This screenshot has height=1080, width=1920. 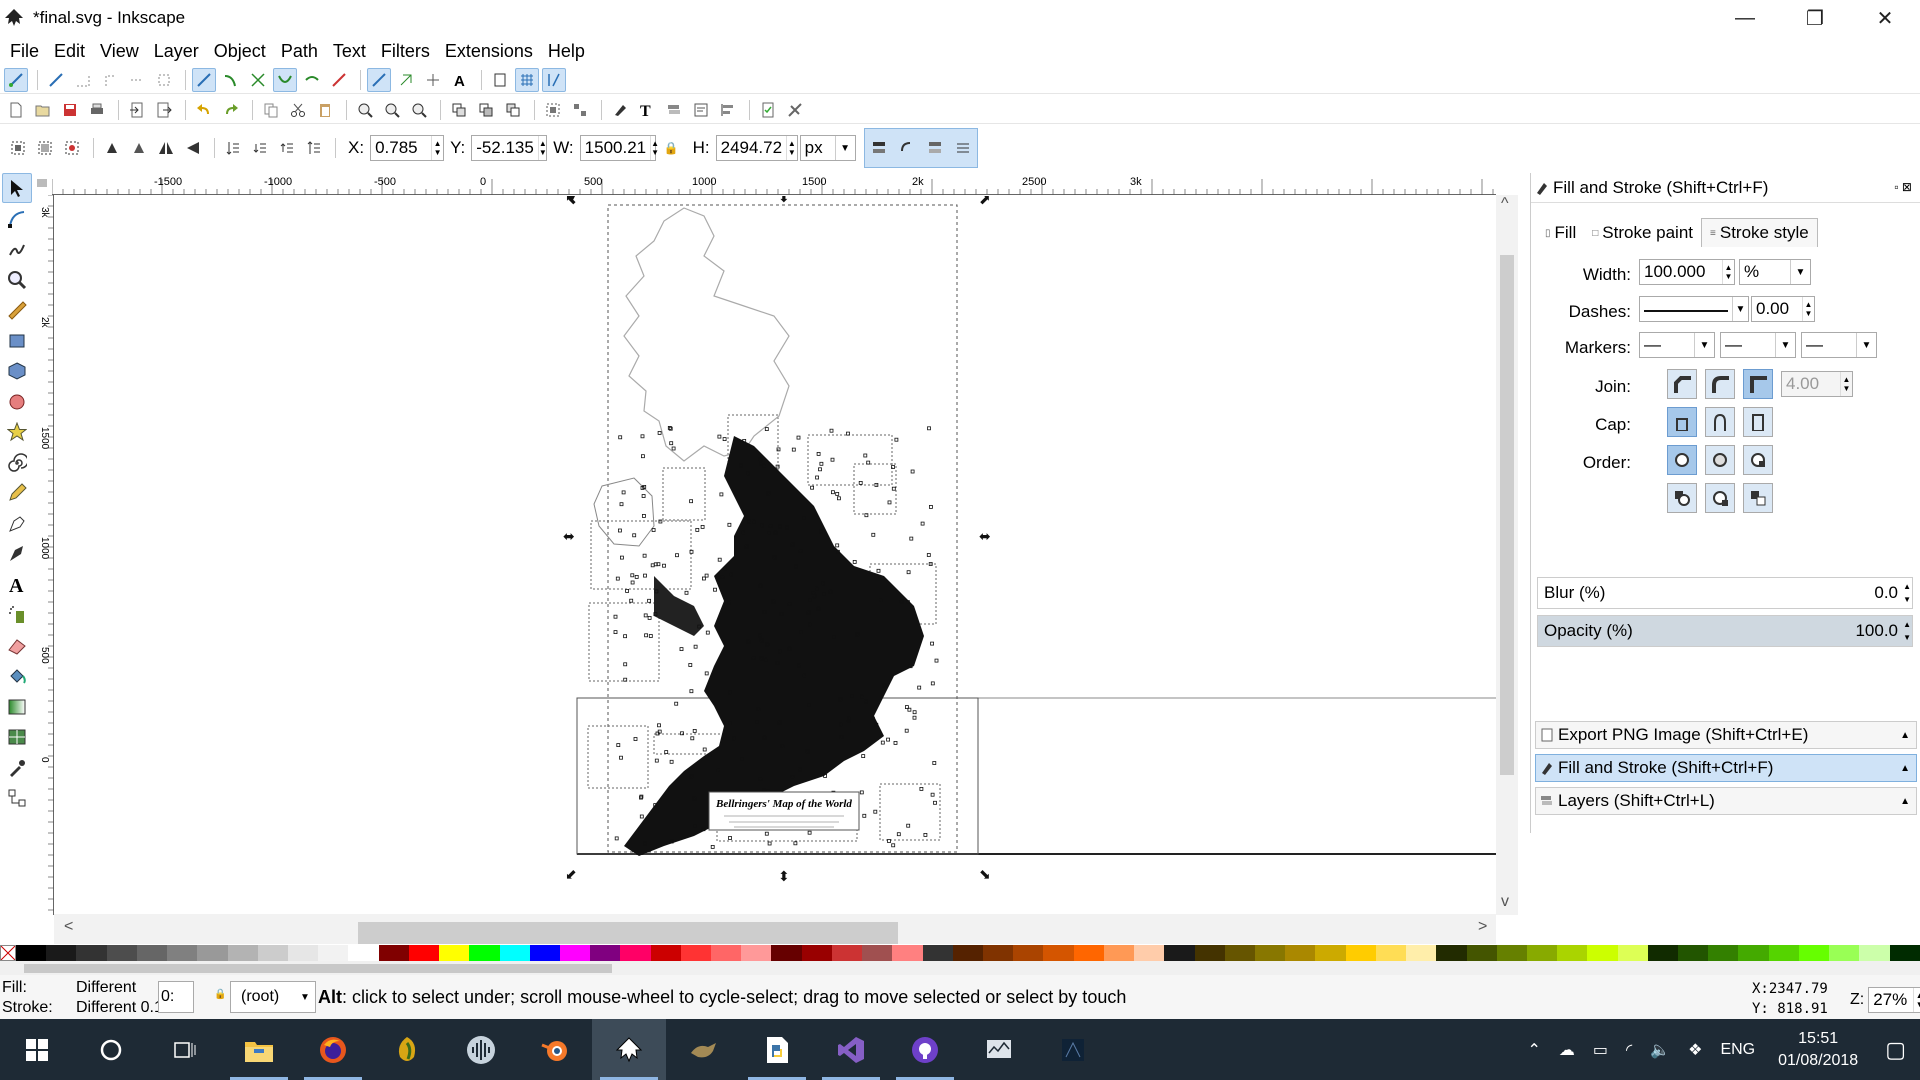 What do you see at coordinates (17, 585) in the screenshot?
I see `text-tool-icon: A` at bounding box center [17, 585].